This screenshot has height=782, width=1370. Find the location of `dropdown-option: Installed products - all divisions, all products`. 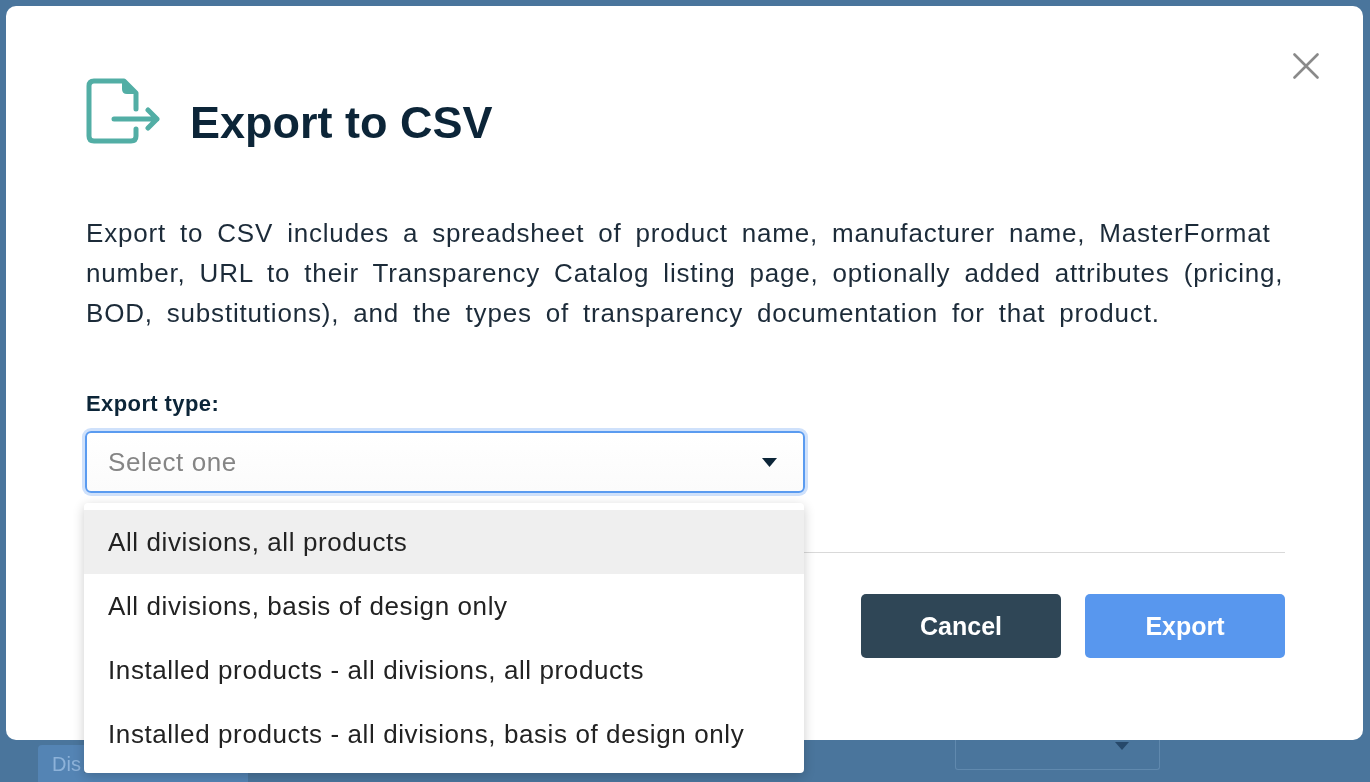

dropdown-option: Installed products - all divisions, all products is located at coordinates (444, 670).